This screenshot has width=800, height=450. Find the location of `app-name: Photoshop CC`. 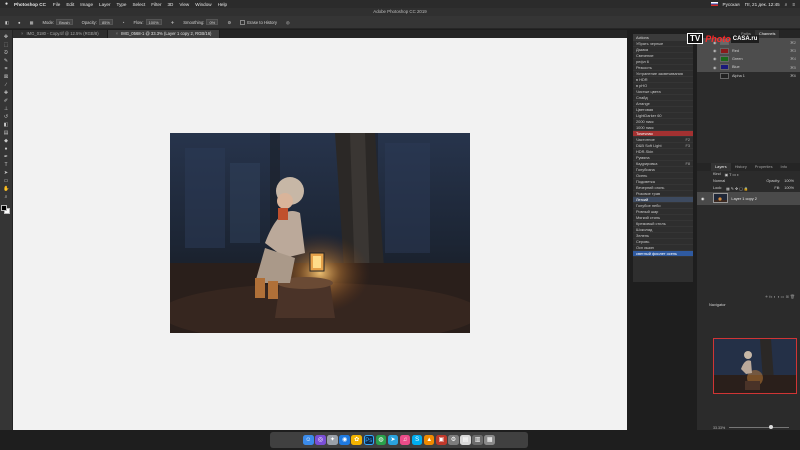

app-name: Photoshop CC is located at coordinates (30, 4).